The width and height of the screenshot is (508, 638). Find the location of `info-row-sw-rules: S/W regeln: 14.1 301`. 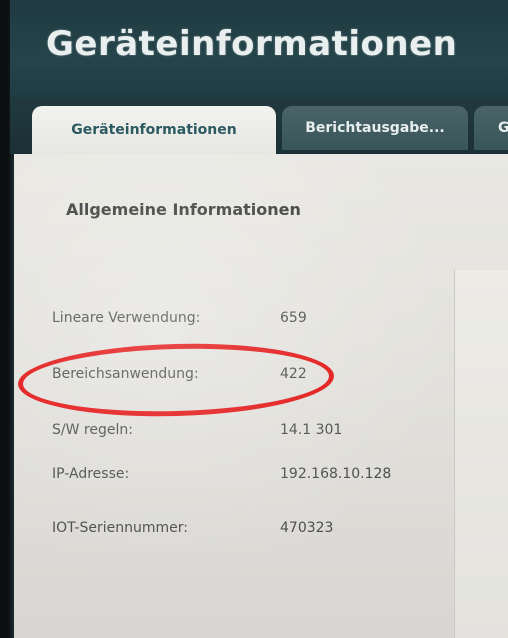

info-row-sw-rules: S/W regeln: 14.1 301 is located at coordinates (224, 432).